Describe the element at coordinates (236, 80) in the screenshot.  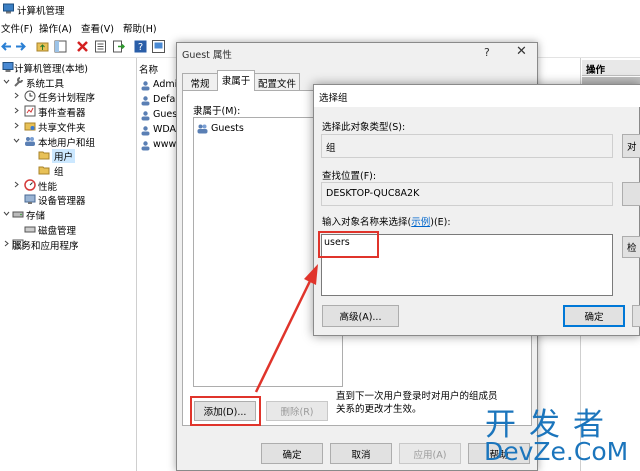
I see `tab-member-of: 隶属于` at that location.